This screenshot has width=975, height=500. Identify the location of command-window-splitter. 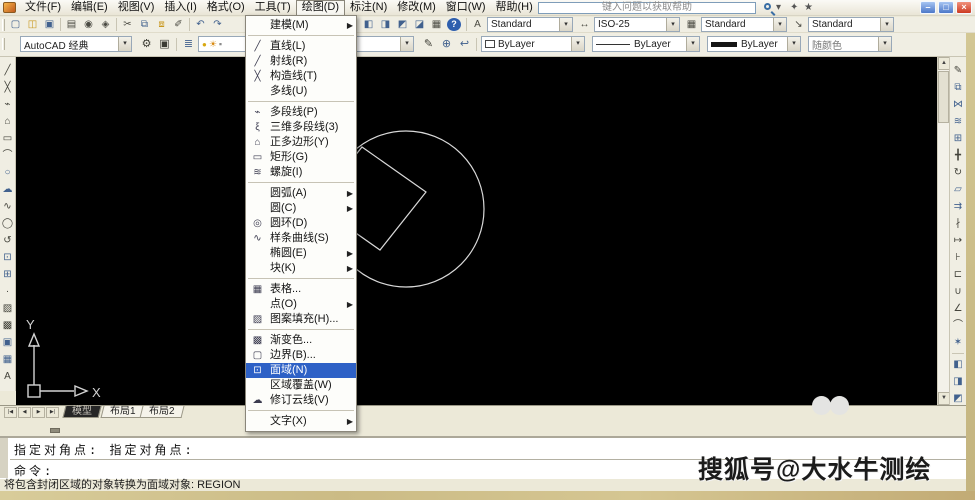
(55, 430).